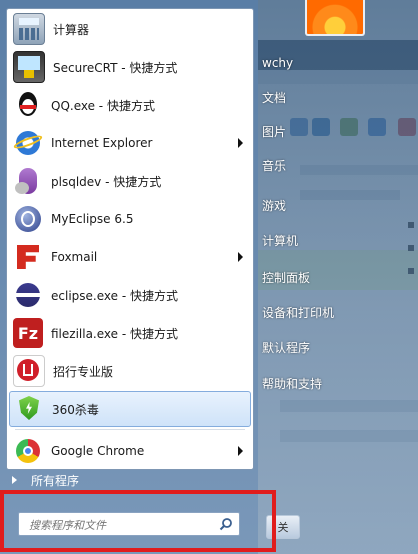 The height and width of the screenshot is (554, 418). Describe the element at coordinates (29, 371) in the screenshot. I see `cmb-bank-icon` at that location.